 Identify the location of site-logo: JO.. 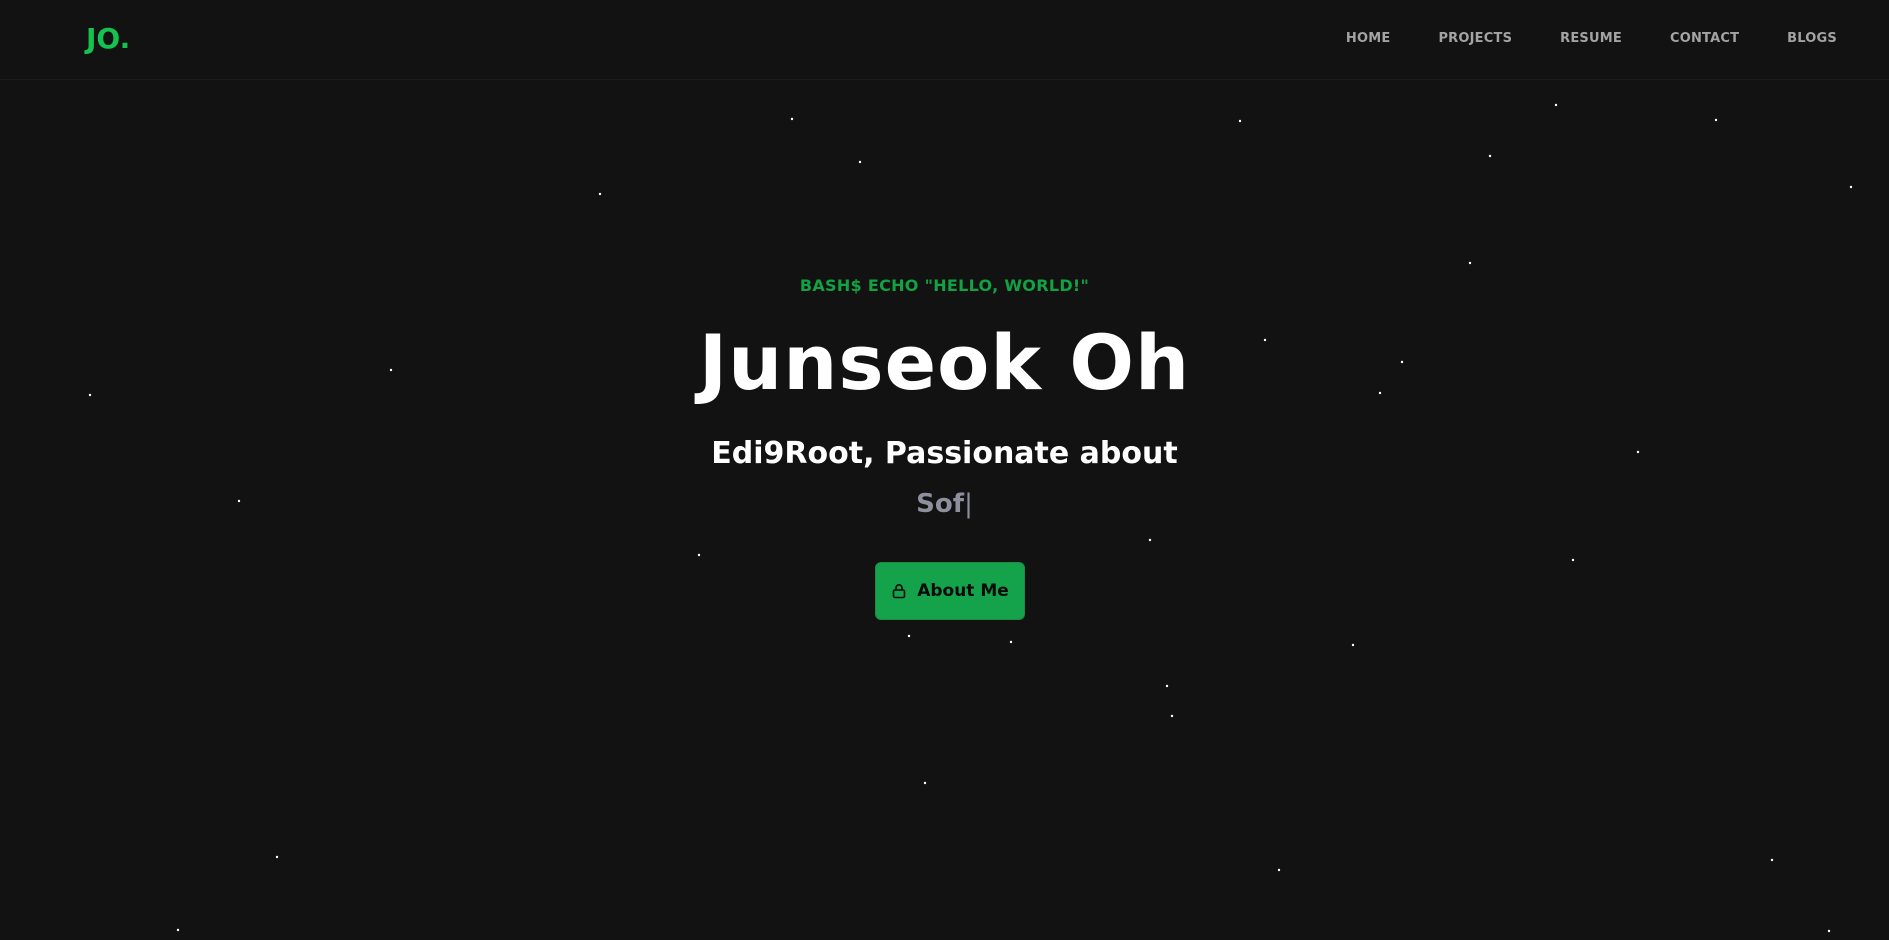
(108, 38).